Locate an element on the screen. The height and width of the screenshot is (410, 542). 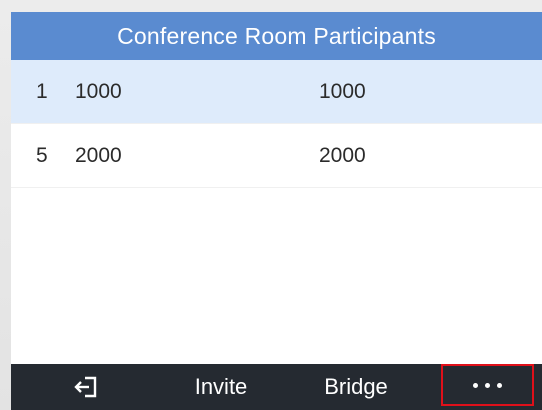
softkey-bar: Invite Bridge is located at coordinates (276, 387).